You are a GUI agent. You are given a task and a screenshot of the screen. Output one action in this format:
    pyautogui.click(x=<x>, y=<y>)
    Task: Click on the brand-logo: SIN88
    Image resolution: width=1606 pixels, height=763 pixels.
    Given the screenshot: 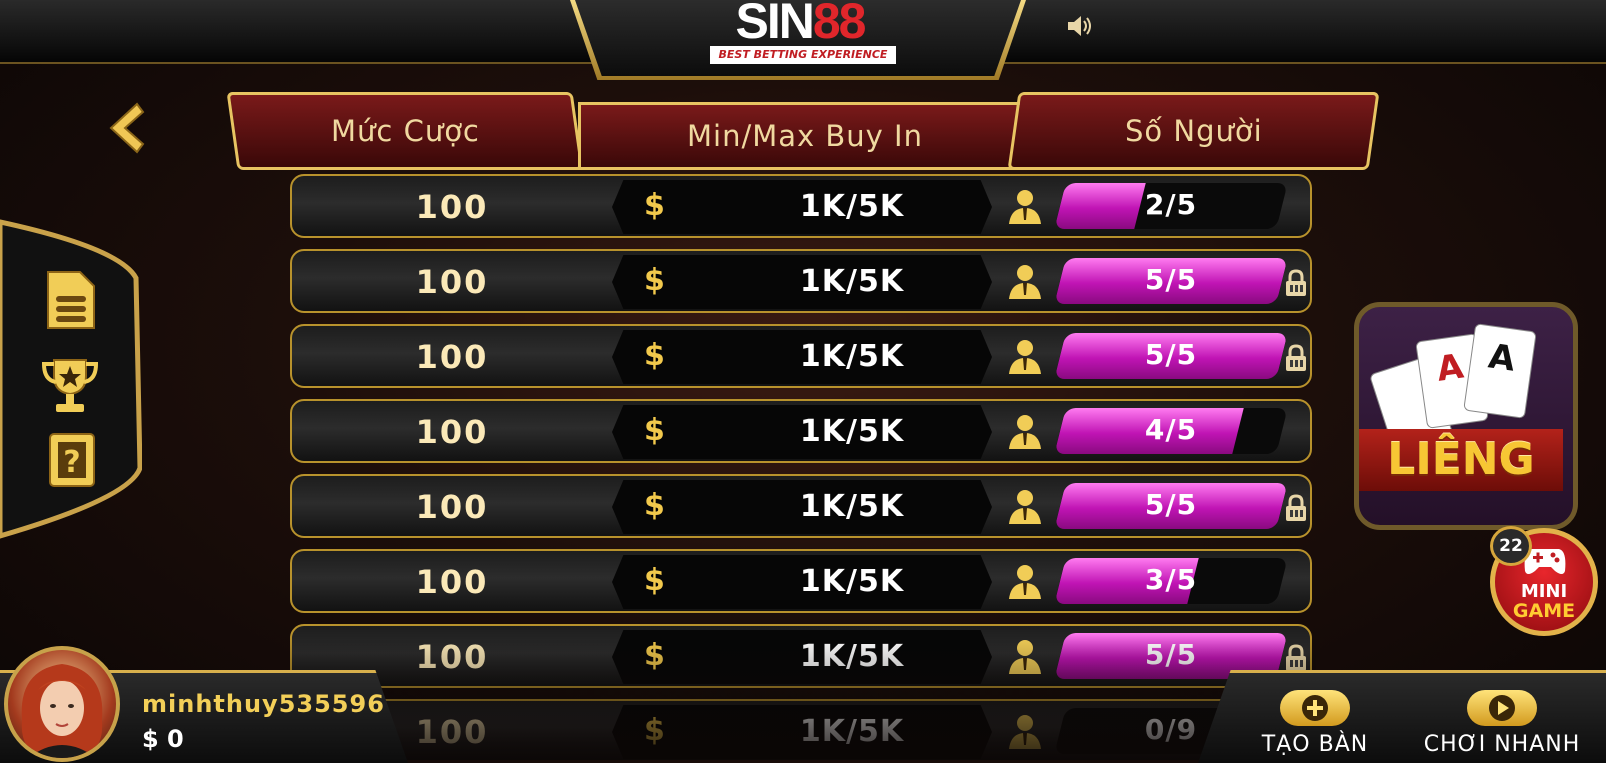 What is the action you would take?
    pyautogui.click(x=800, y=25)
    